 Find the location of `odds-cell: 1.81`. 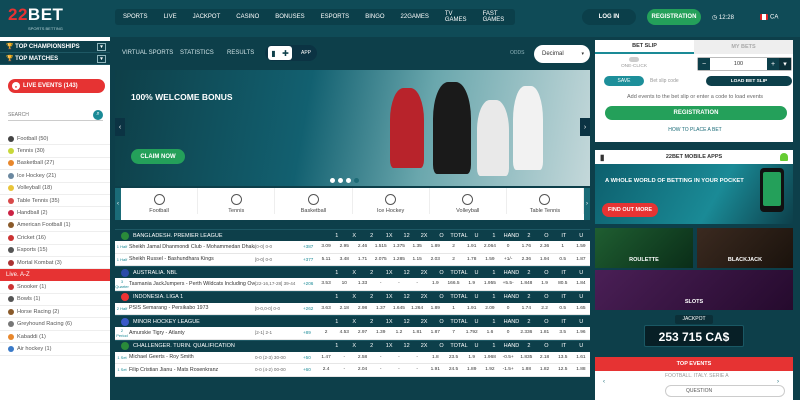

odds-cell: 1.81 is located at coordinates (544, 332).